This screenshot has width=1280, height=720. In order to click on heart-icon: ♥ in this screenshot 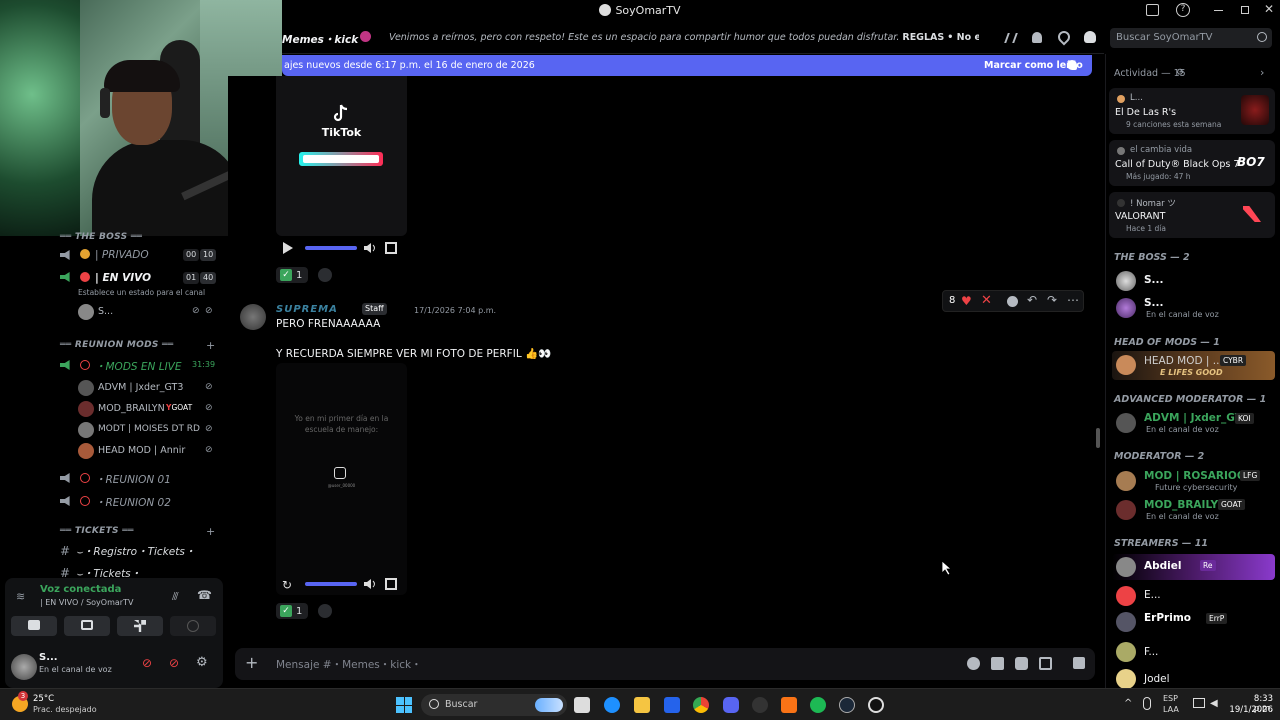, I will do `click(966, 301)`.